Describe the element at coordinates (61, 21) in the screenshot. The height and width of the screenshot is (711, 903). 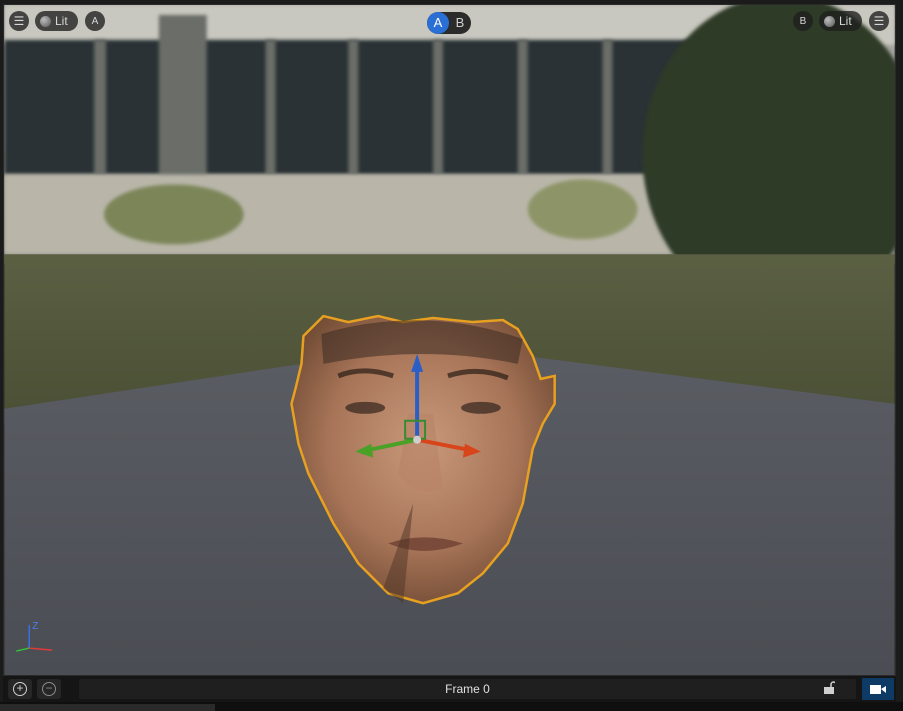
I see `left-lit-label: Lit` at that location.